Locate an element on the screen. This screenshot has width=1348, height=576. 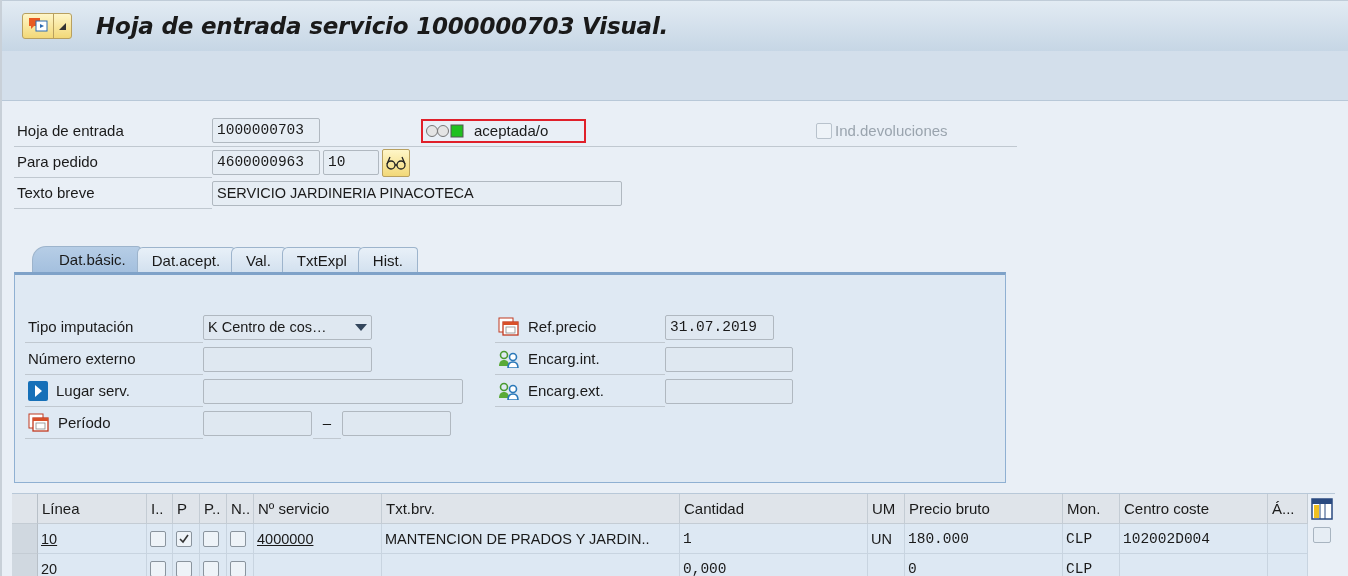
scroll-button is located at coordinates (1321, 535).